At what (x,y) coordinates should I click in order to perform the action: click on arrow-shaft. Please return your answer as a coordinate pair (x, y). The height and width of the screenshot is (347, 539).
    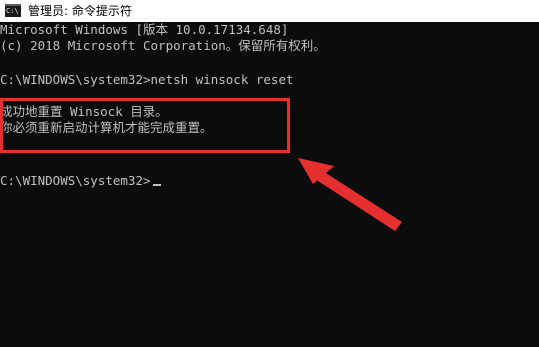
    Looking at the image, I should click on (357, 199).